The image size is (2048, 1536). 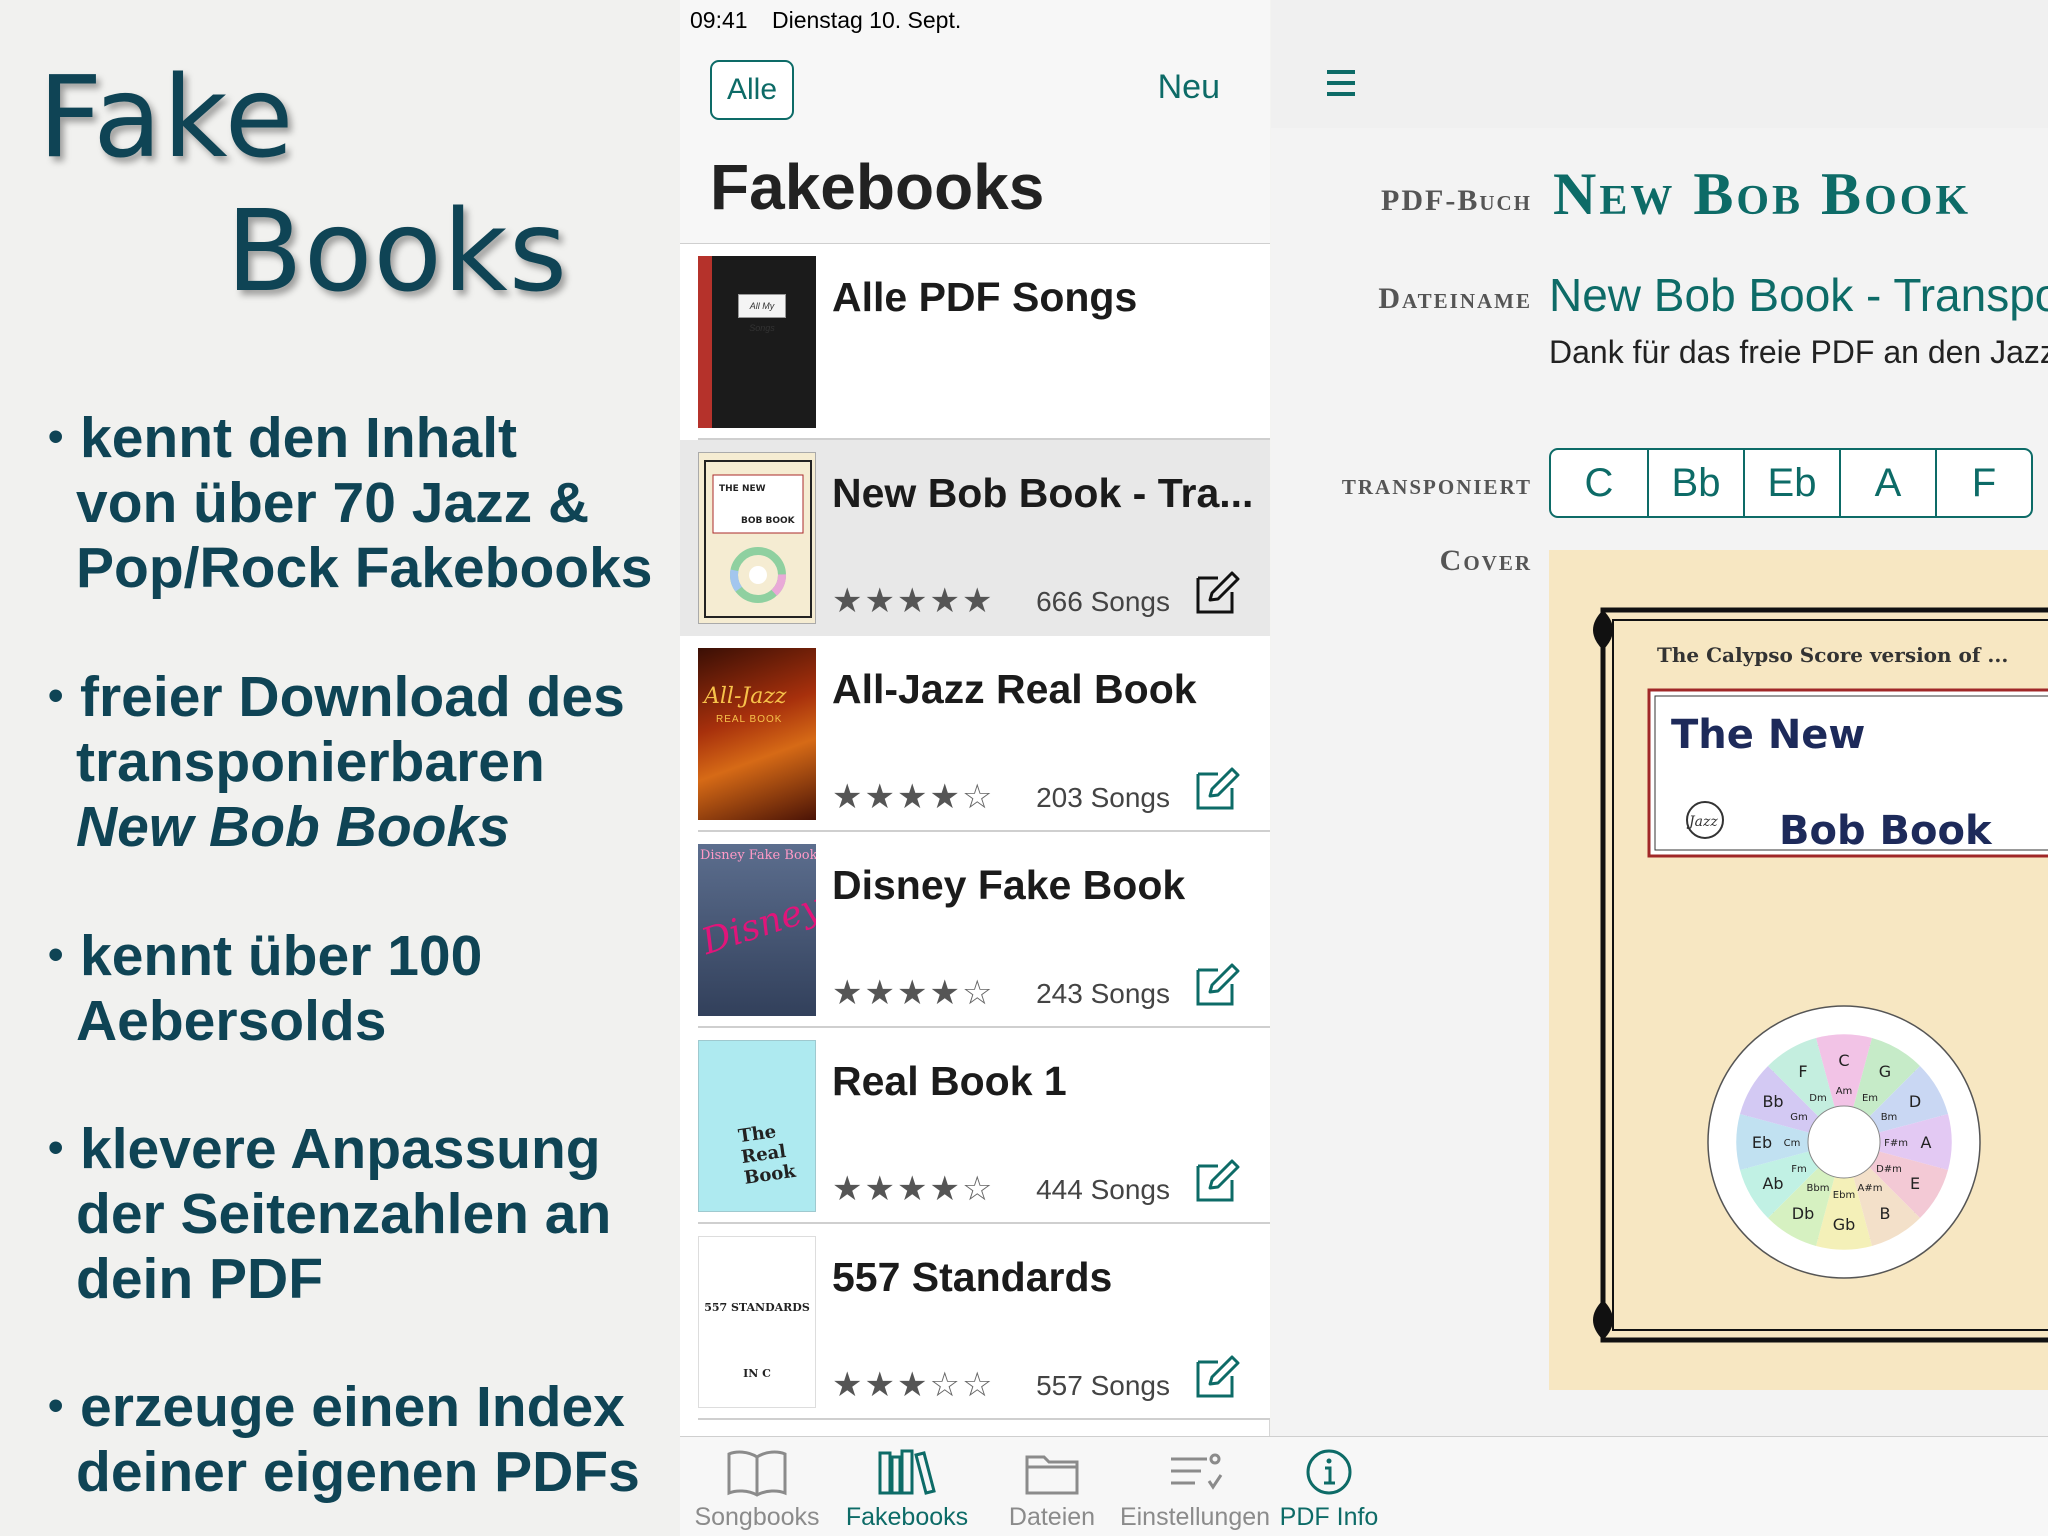 What do you see at coordinates (1695, 483) in the screenshot?
I see `key-button-bb: Bb` at bounding box center [1695, 483].